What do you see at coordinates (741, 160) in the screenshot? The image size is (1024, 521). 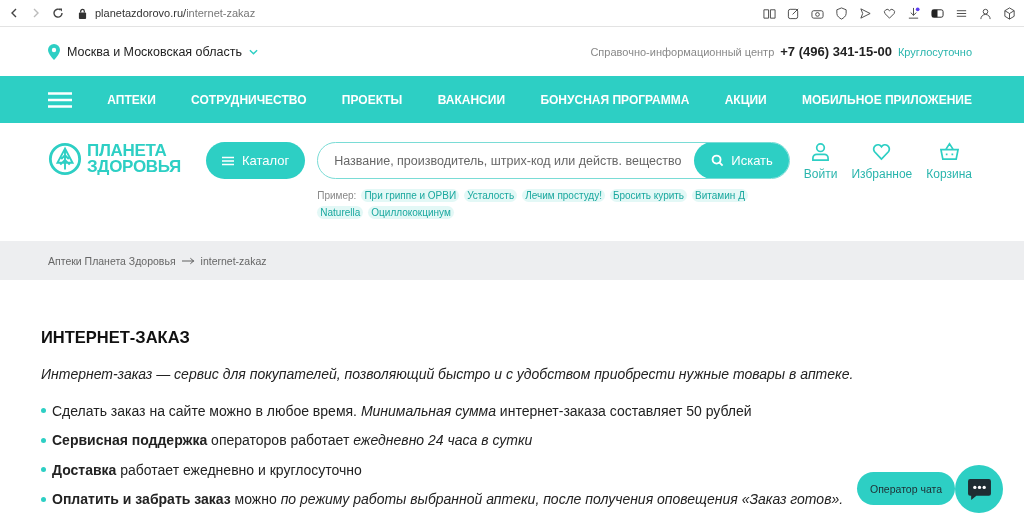 I see `search-button: Искать` at bounding box center [741, 160].